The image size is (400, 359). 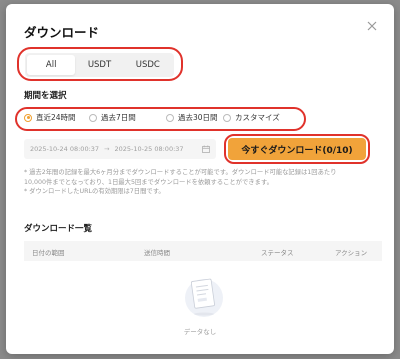 I want to click on download-now-button: 今すぐダウンロード(0/10), so click(x=297, y=149).